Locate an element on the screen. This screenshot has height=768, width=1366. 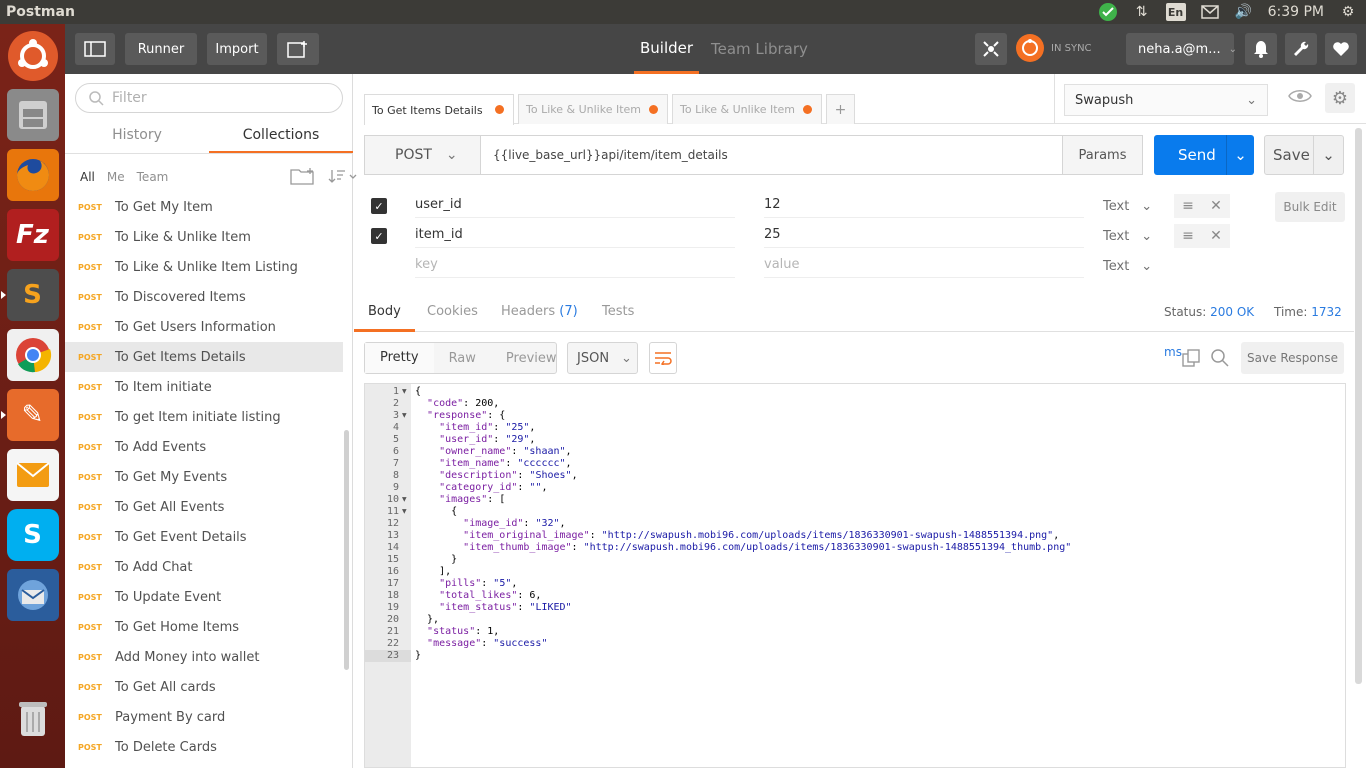
collection-request-item: POST Payment By card is located at coordinates (204, 717).